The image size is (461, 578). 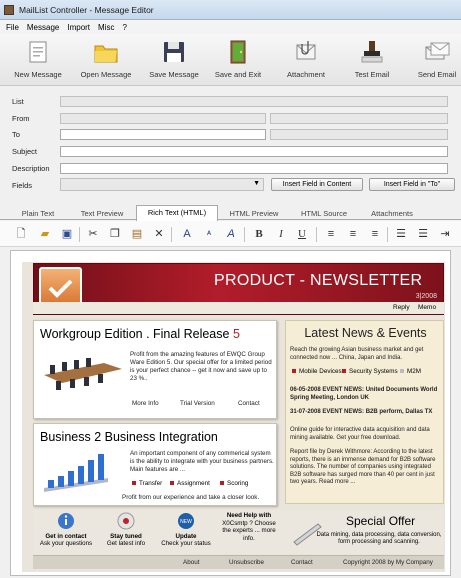 I want to click on save-icon: ▣, so click(x=67, y=234).